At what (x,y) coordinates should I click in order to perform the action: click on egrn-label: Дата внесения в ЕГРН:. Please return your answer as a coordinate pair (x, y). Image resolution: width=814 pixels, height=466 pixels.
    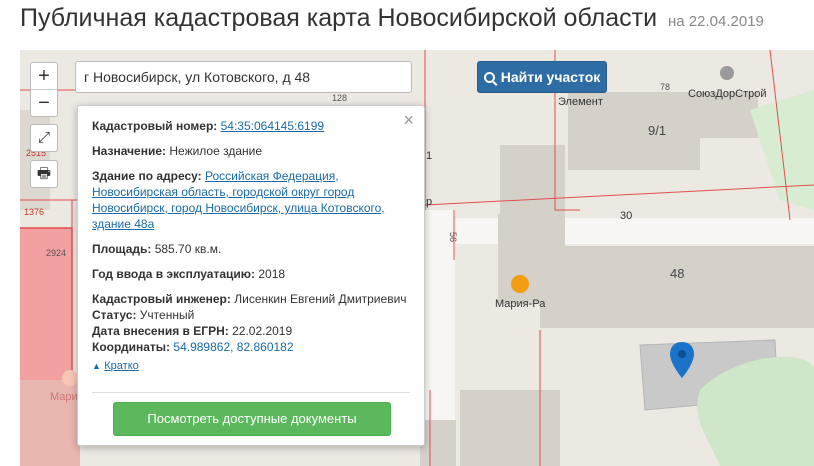
    Looking at the image, I should click on (160, 331).